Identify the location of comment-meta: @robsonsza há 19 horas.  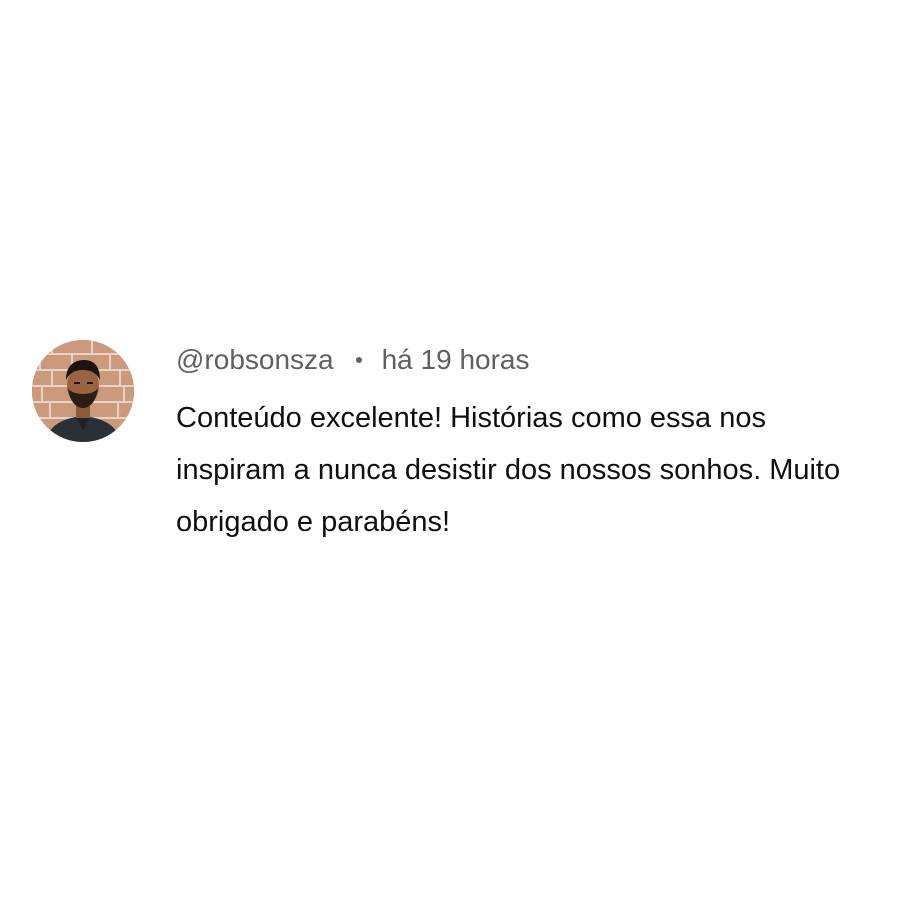
(524, 360).